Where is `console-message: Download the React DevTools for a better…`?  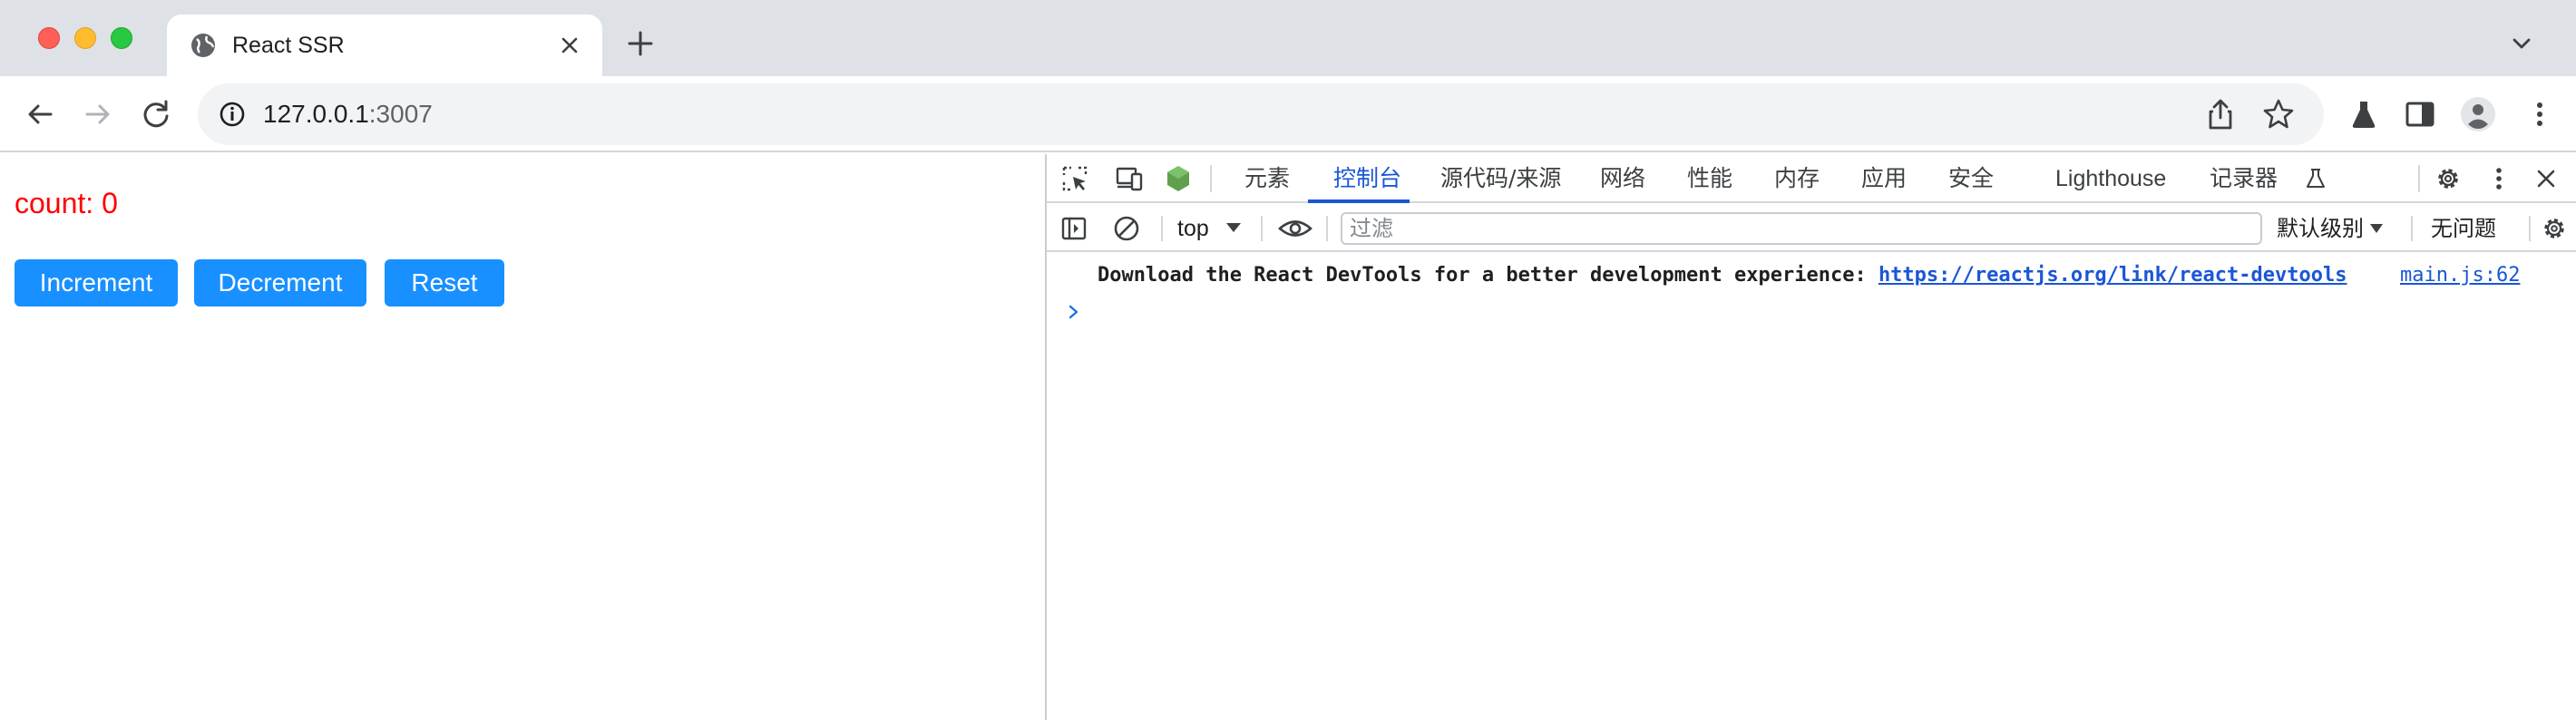 console-message: Download the React DevTools for a better… is located at coordinates (1722, 275).